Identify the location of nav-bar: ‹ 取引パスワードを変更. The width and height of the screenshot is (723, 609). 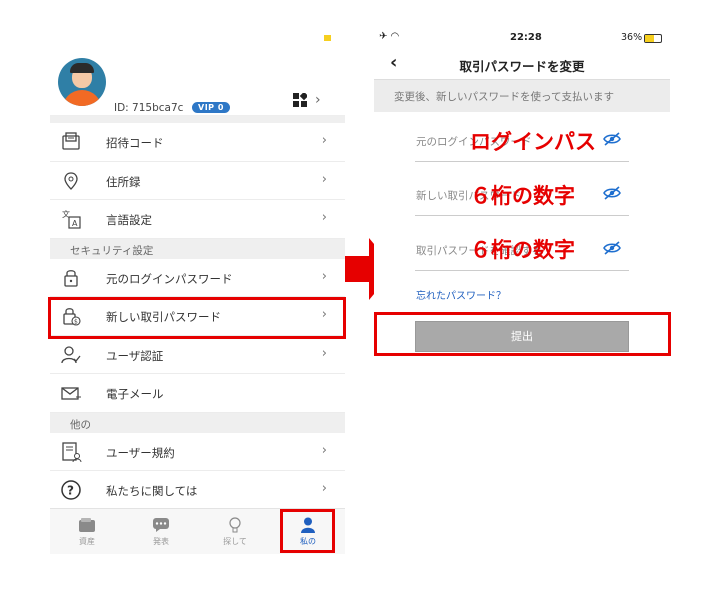
(522, 64).